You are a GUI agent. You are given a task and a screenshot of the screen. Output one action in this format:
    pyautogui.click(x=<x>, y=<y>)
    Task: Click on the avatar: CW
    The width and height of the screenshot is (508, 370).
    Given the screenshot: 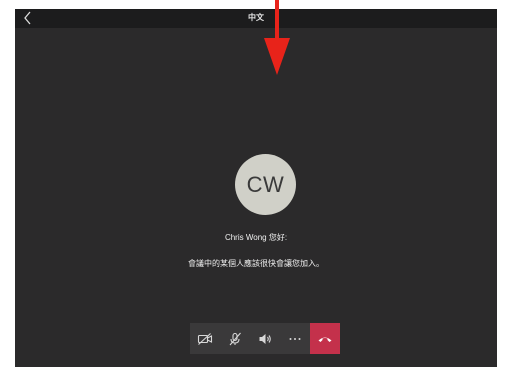 What is the action you would take?
    pyautogui.click(x=265, y=184)
    